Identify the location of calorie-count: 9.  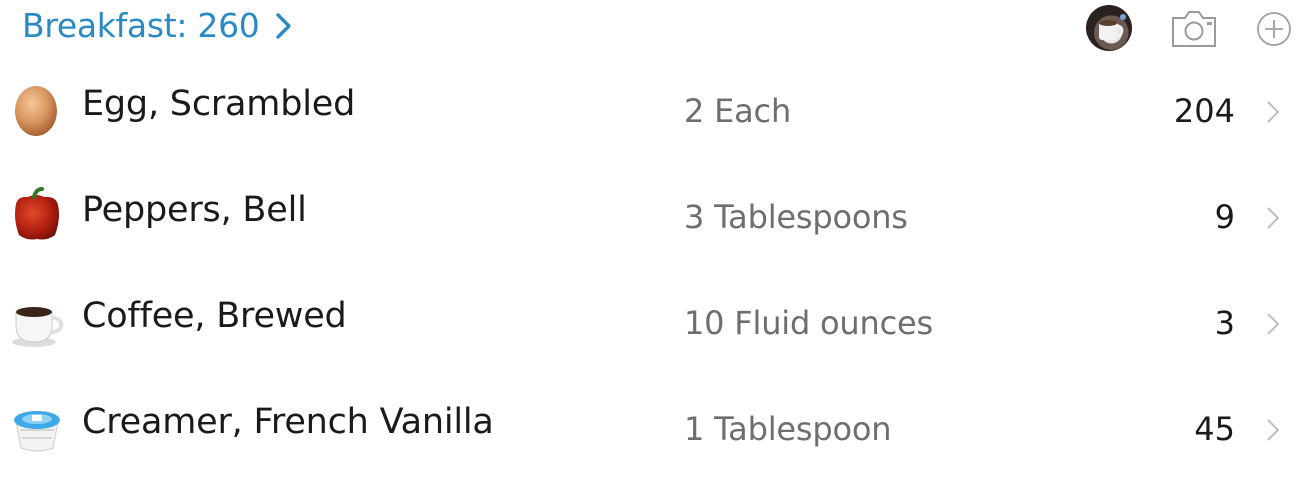
(1224, 217).